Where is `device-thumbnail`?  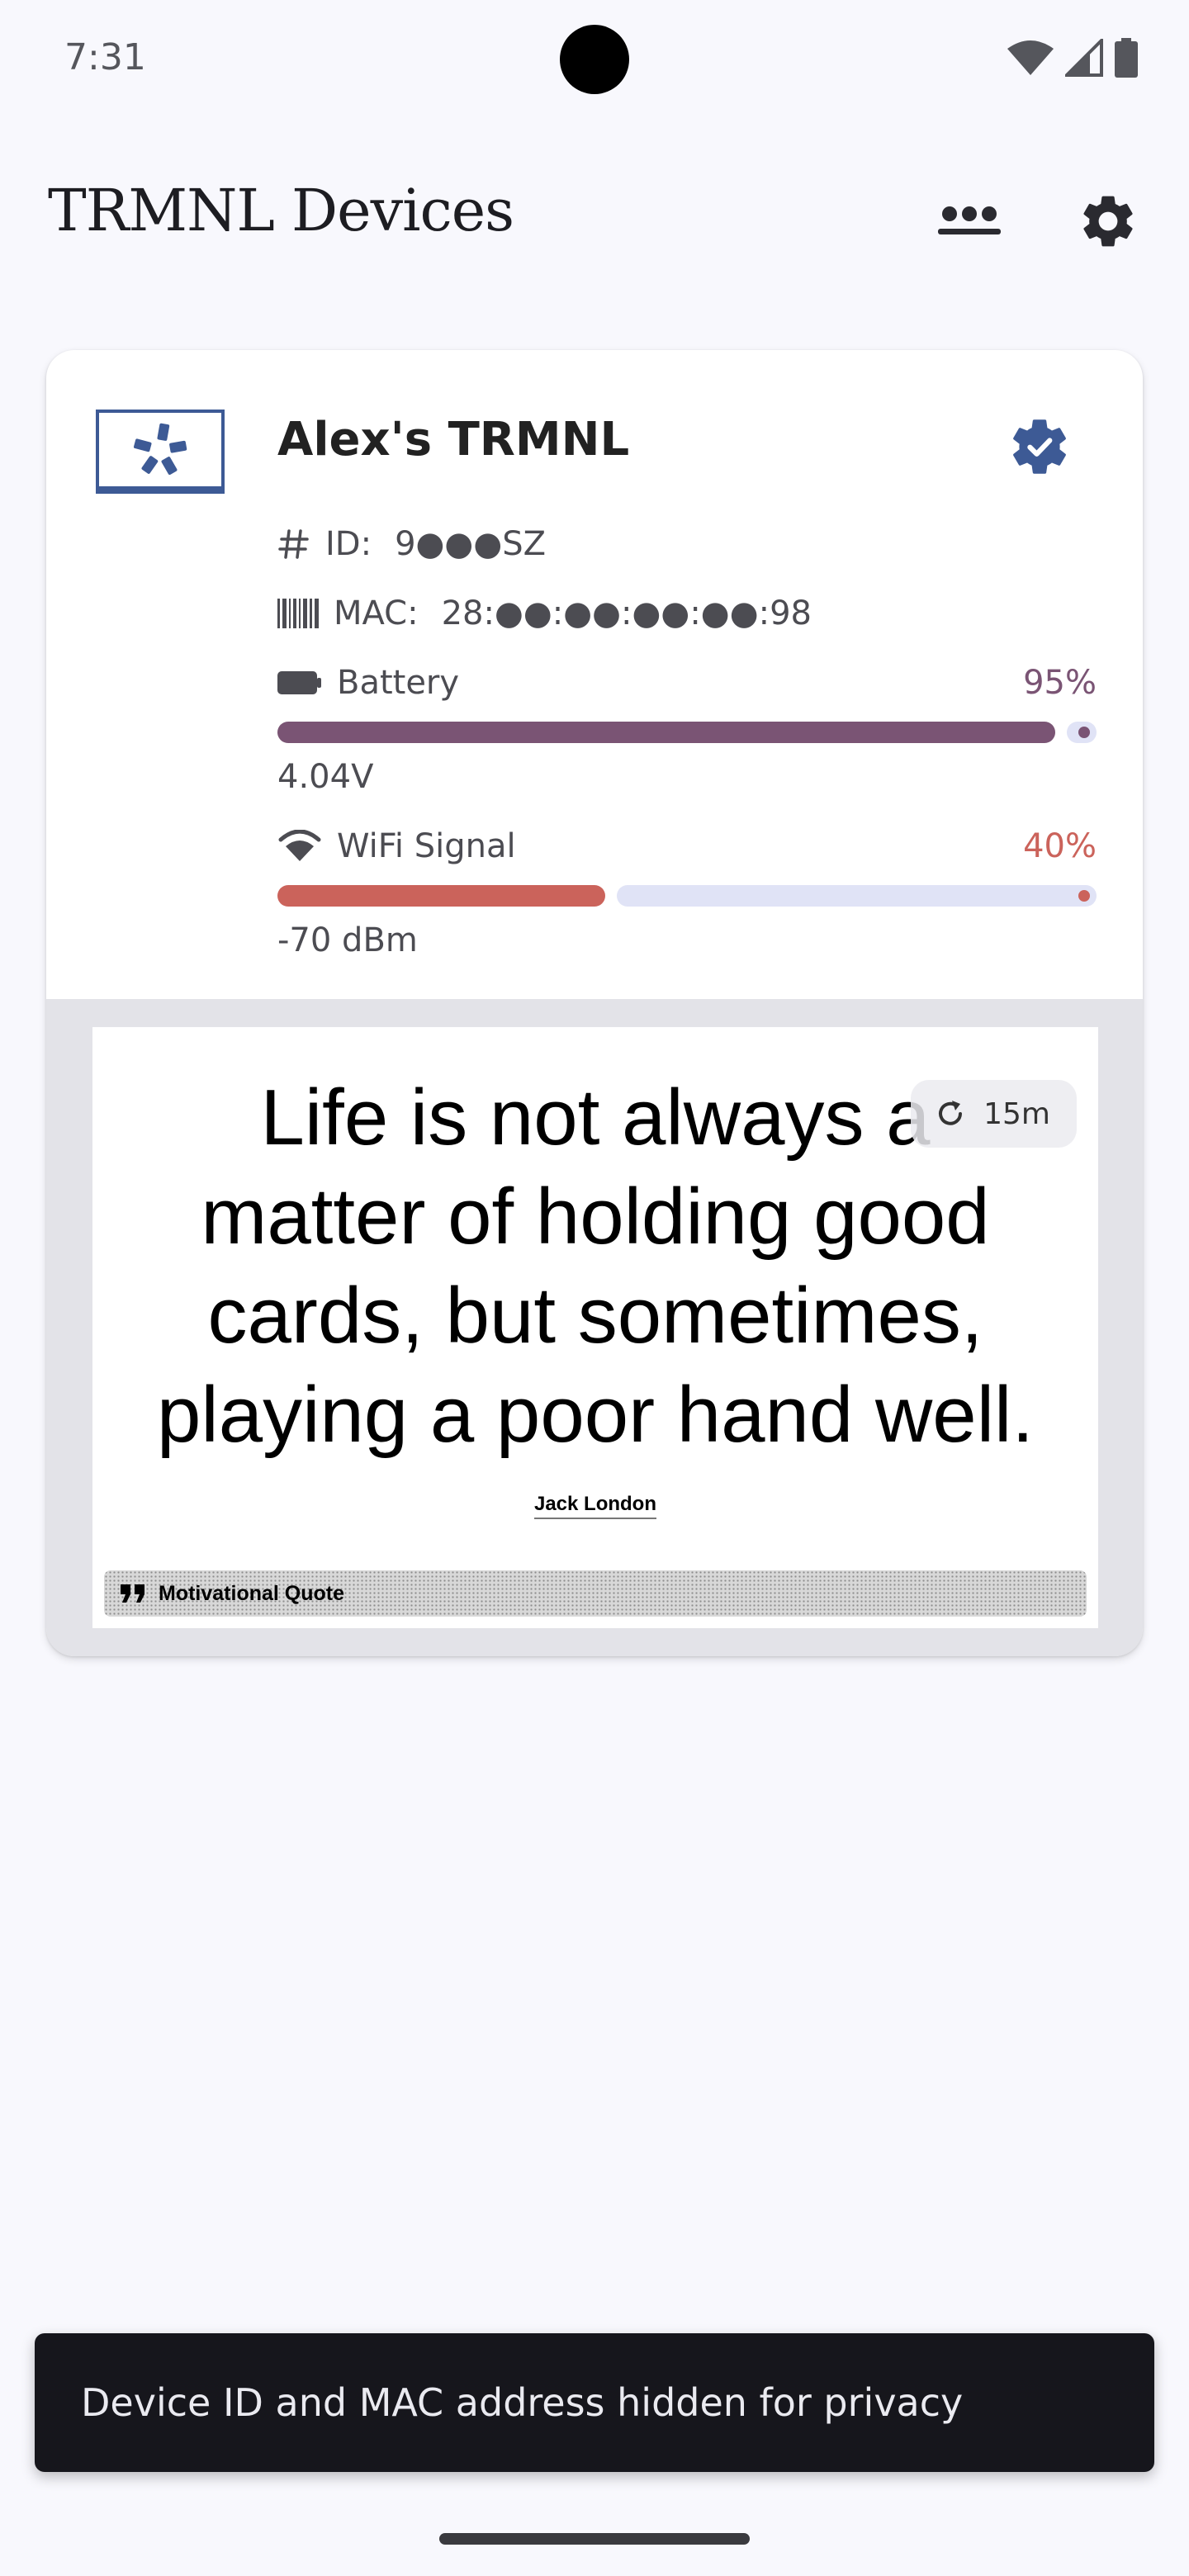
device-thumbnail is located at coordinates (160, 452).